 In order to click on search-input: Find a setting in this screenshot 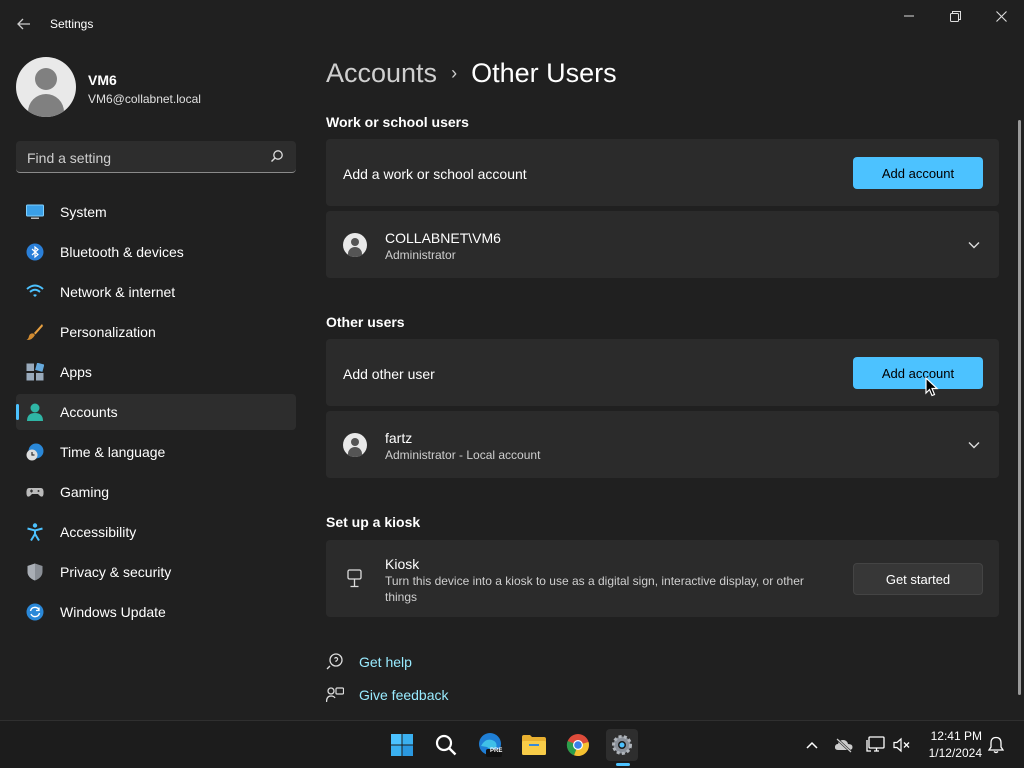, I will do `click(156, 157)`.